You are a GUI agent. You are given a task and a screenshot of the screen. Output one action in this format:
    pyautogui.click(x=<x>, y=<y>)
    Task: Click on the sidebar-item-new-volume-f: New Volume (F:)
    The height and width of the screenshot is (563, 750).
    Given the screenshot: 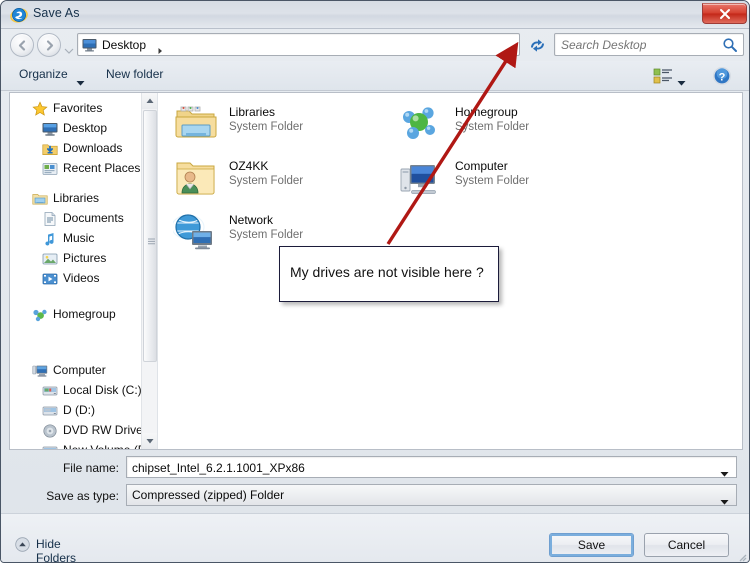 What is the action you would take?
    pyautogui.click(x=81, y=445)
    